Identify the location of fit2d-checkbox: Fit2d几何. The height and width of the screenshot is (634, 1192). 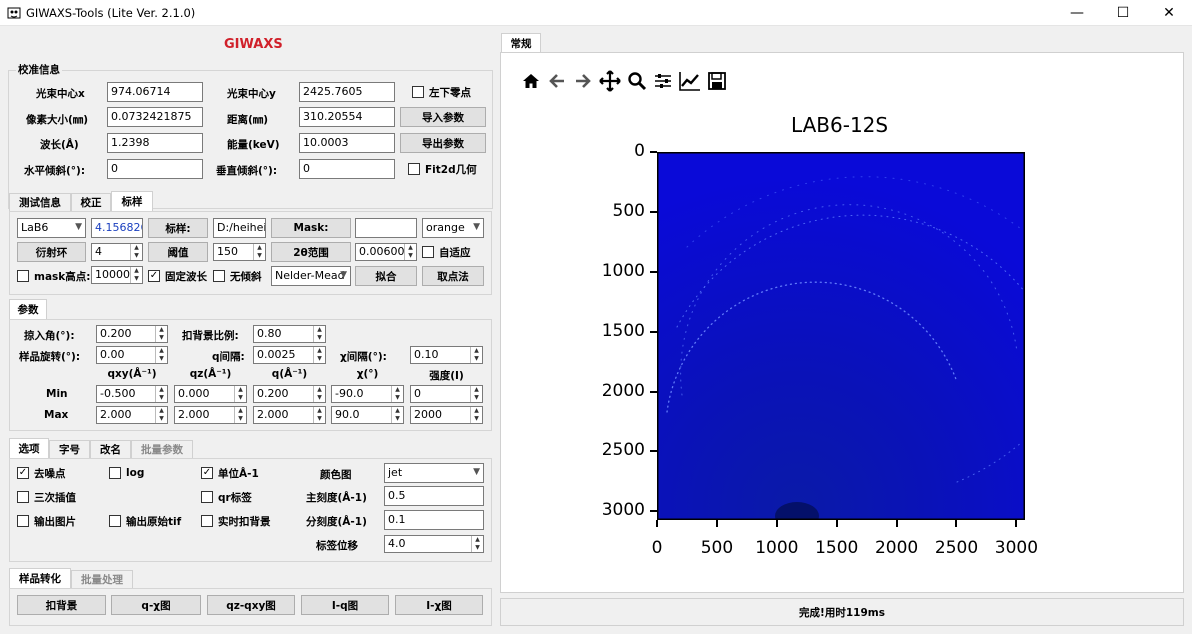
(442, 169).